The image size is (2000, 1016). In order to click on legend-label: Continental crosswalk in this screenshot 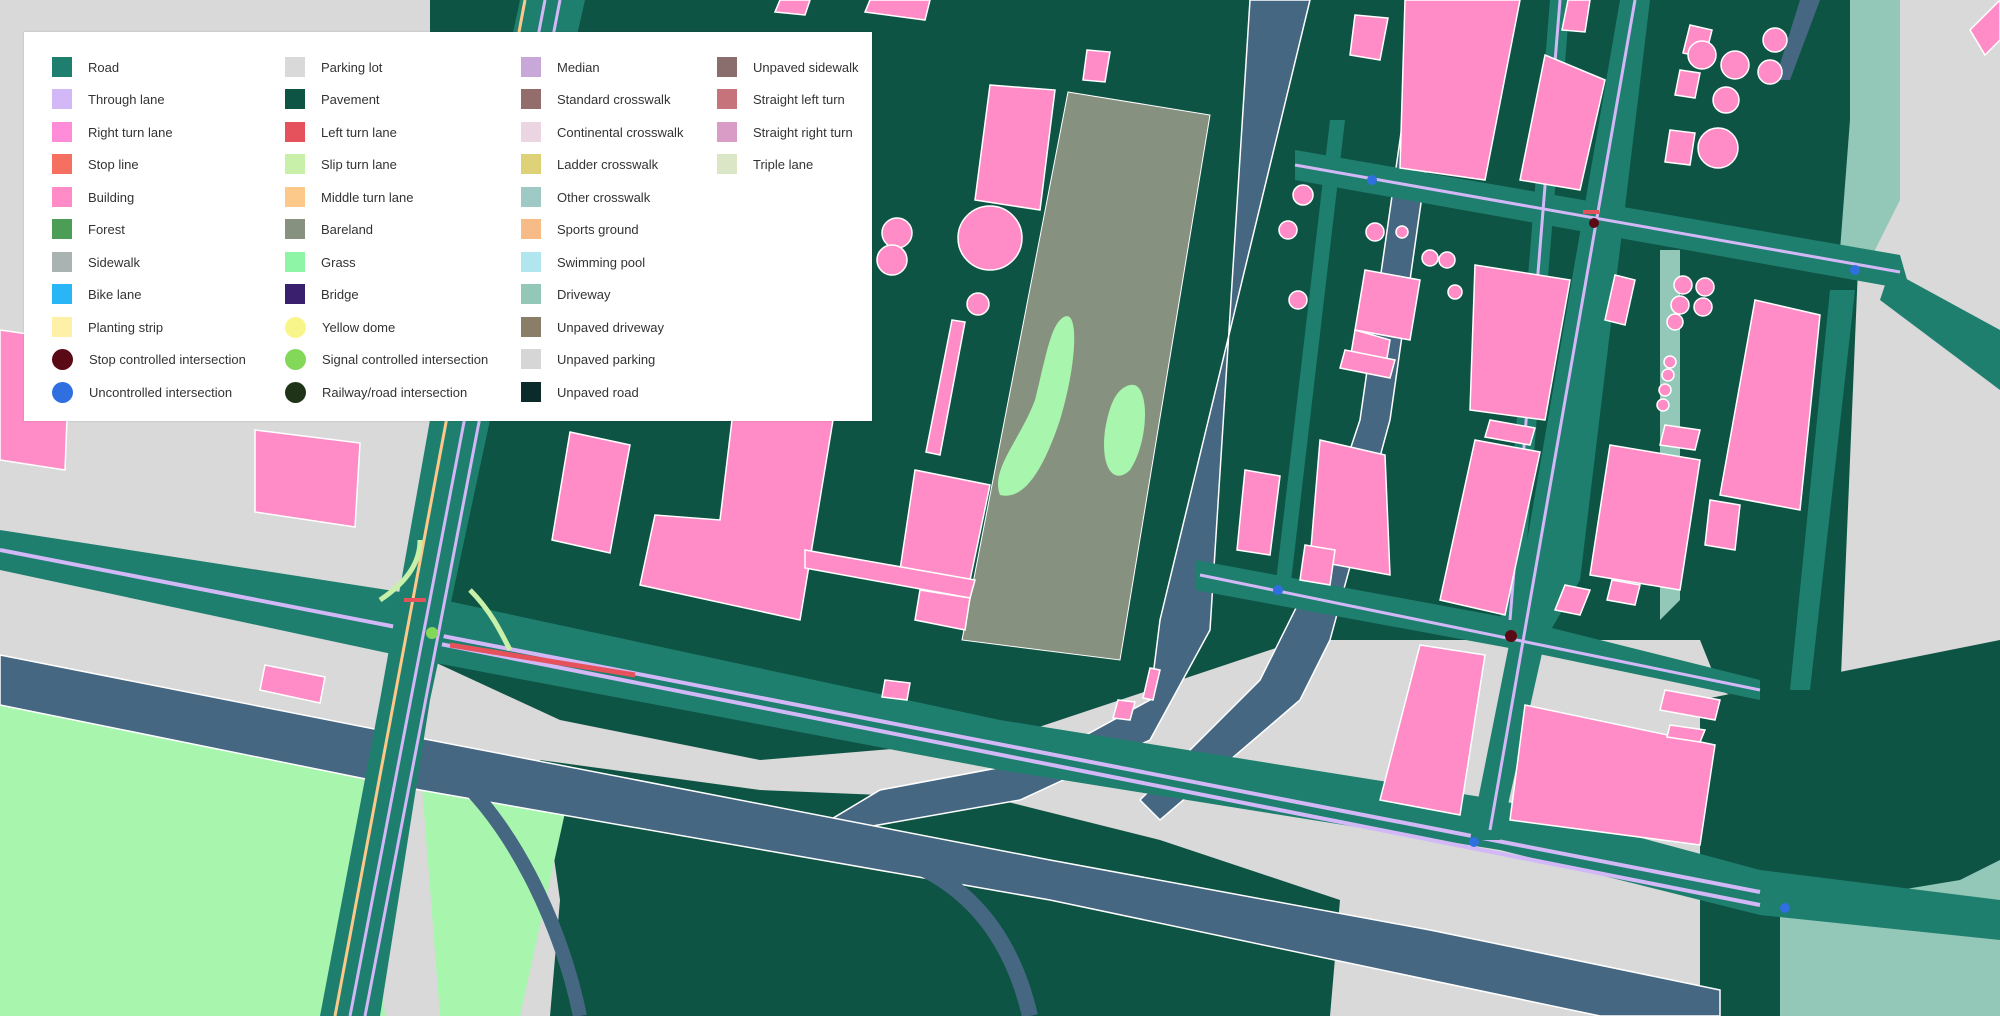, I will do `click(620, 132)`.